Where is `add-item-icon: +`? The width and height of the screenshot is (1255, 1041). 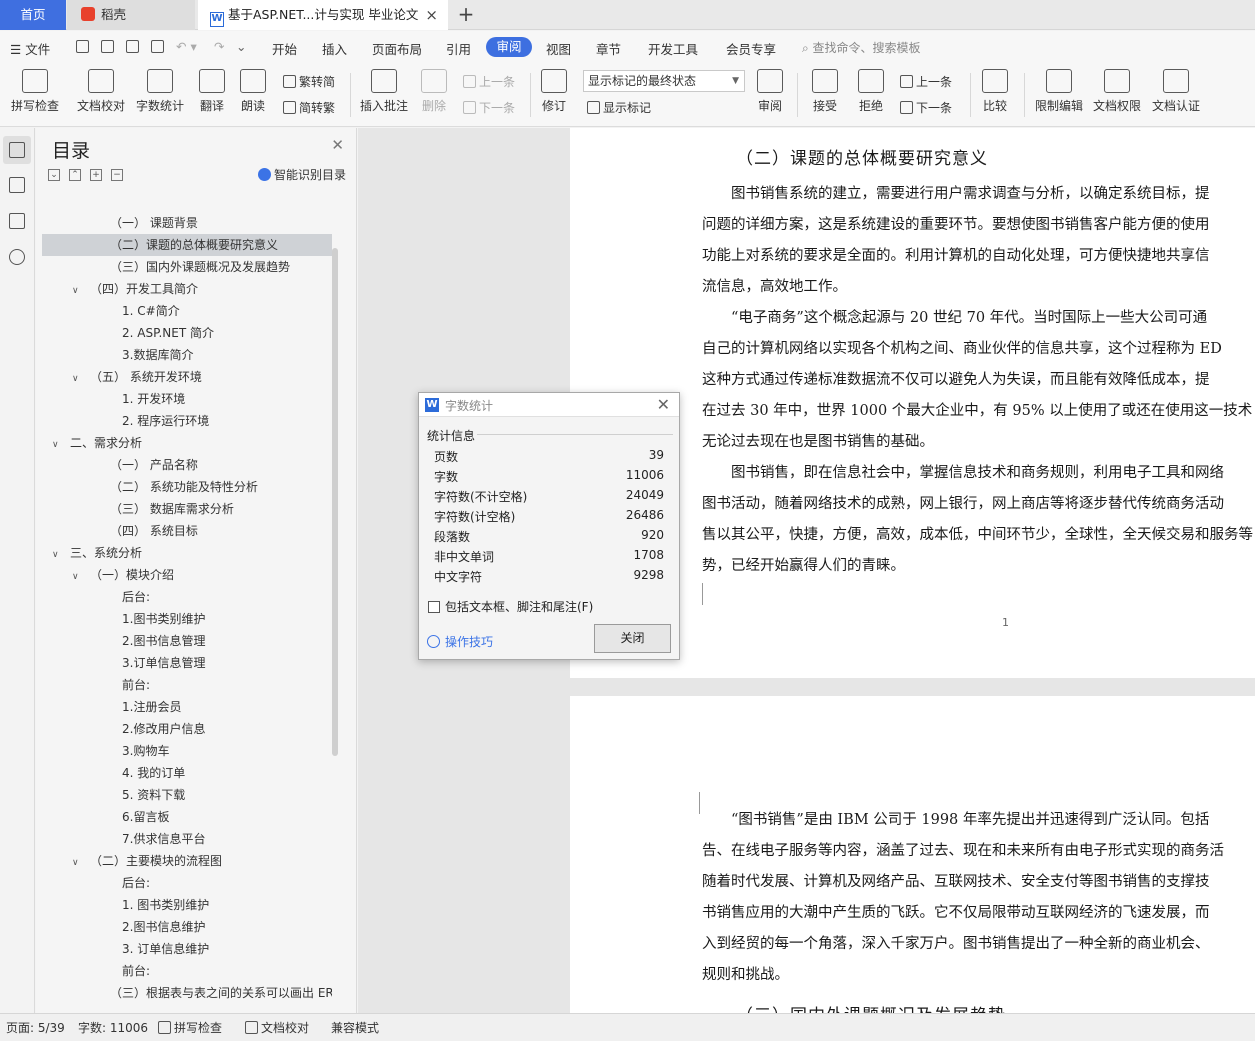 add-item-icon: + is located at coordinates (96, 175).